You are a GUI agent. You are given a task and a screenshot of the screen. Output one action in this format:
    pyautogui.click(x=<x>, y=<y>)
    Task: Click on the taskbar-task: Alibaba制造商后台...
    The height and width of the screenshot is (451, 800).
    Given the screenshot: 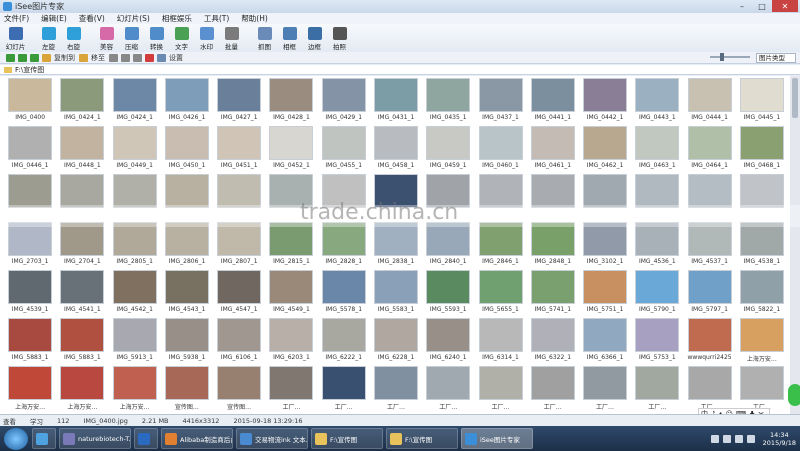 What is the action you would take?
    pyautogui.click(x=197, y=438)
    